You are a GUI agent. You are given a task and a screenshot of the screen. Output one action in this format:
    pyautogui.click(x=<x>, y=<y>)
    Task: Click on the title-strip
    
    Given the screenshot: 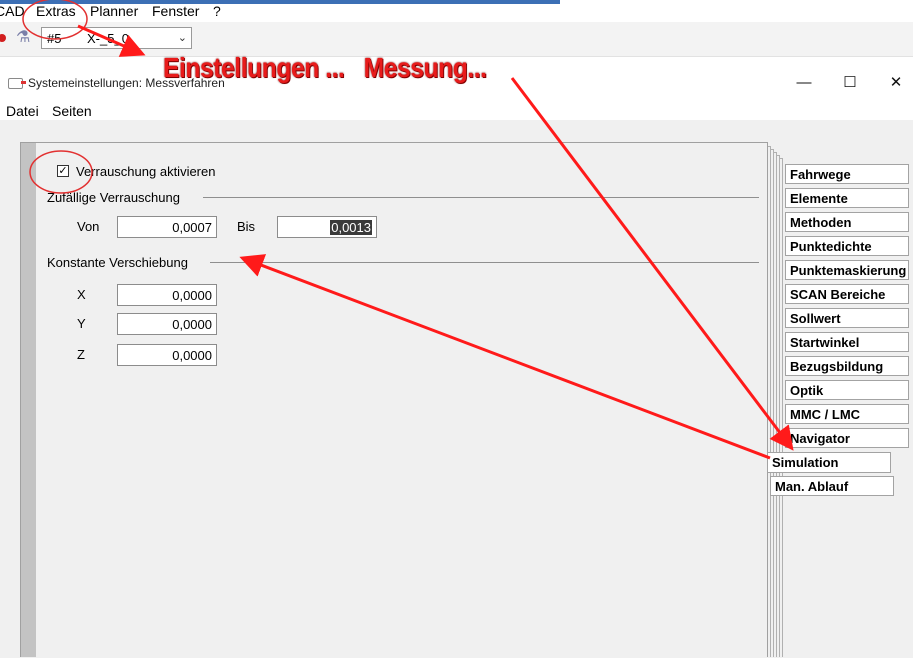 What is the action you would take?
    pyautogui.click(x=280, y=2)
    